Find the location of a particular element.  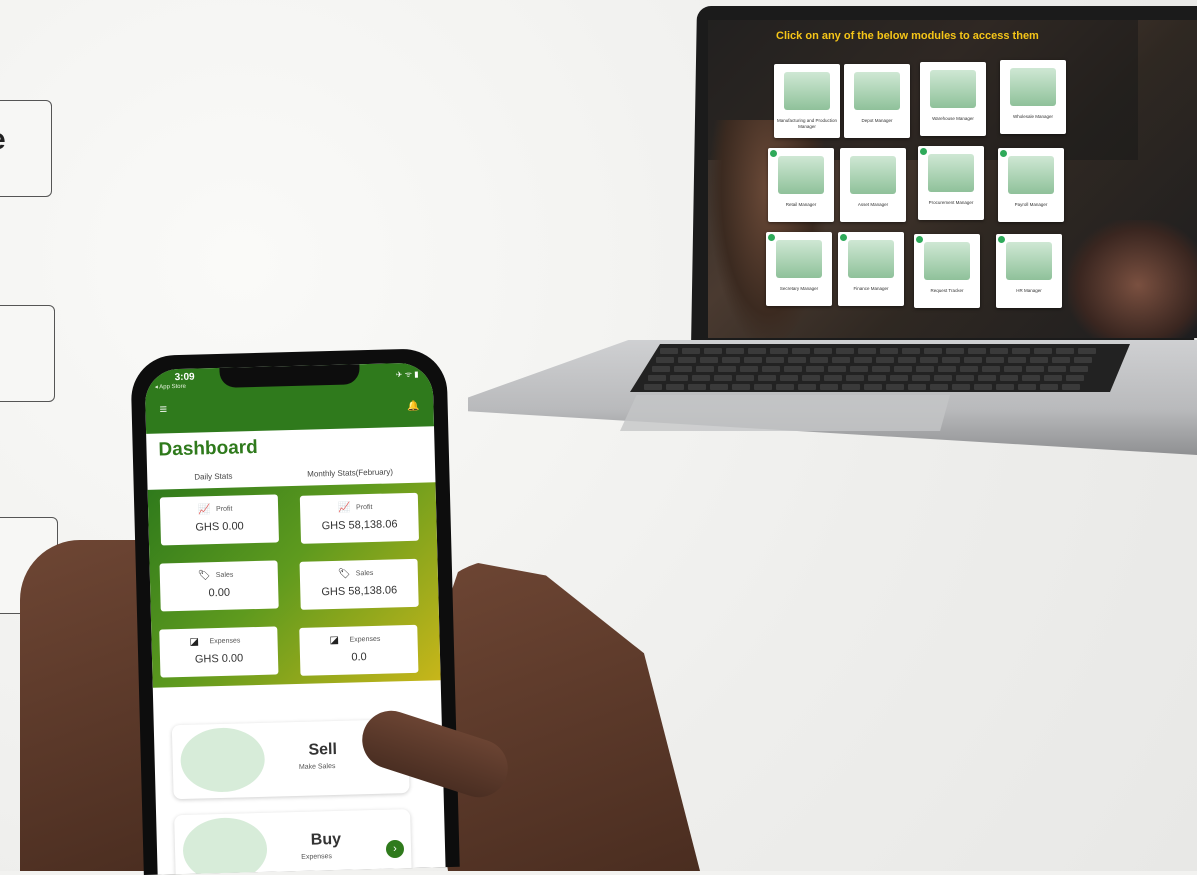

module-card: Warehouse Manager is located at coordinates (953, 99).